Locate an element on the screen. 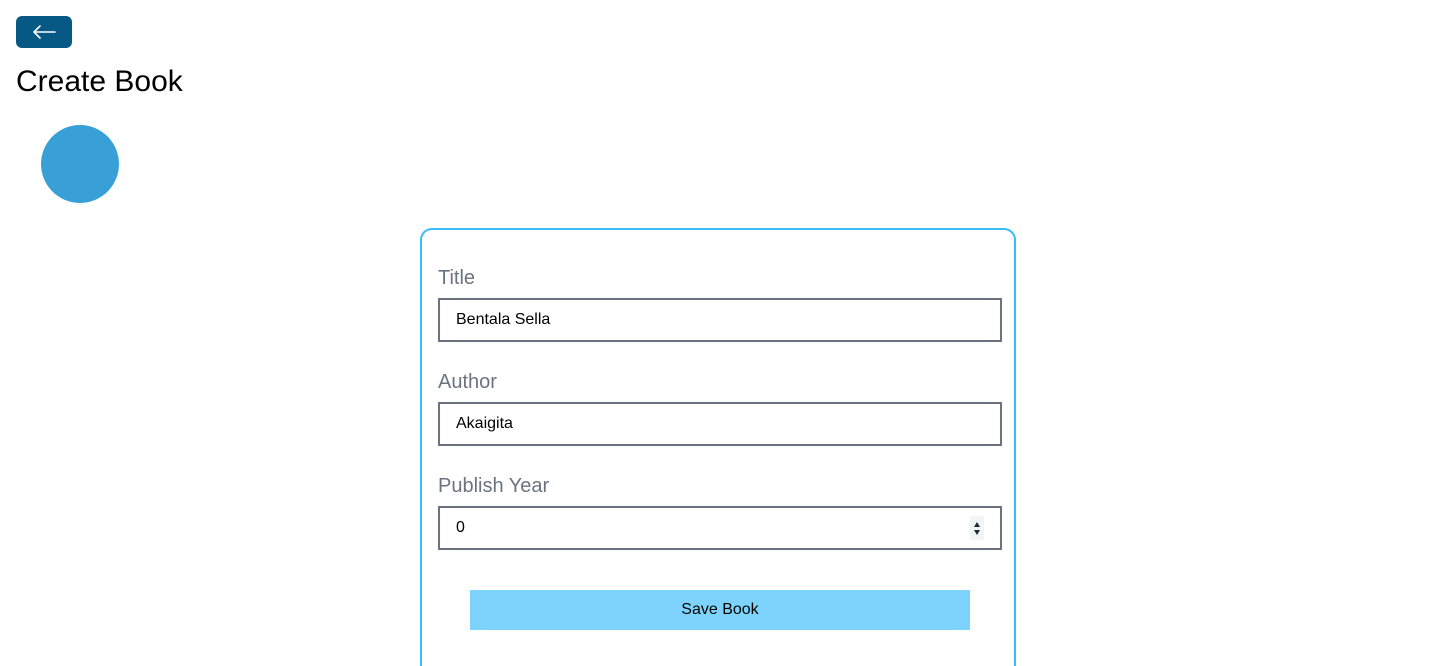  title-input-box is located at coordinates (720, 320).